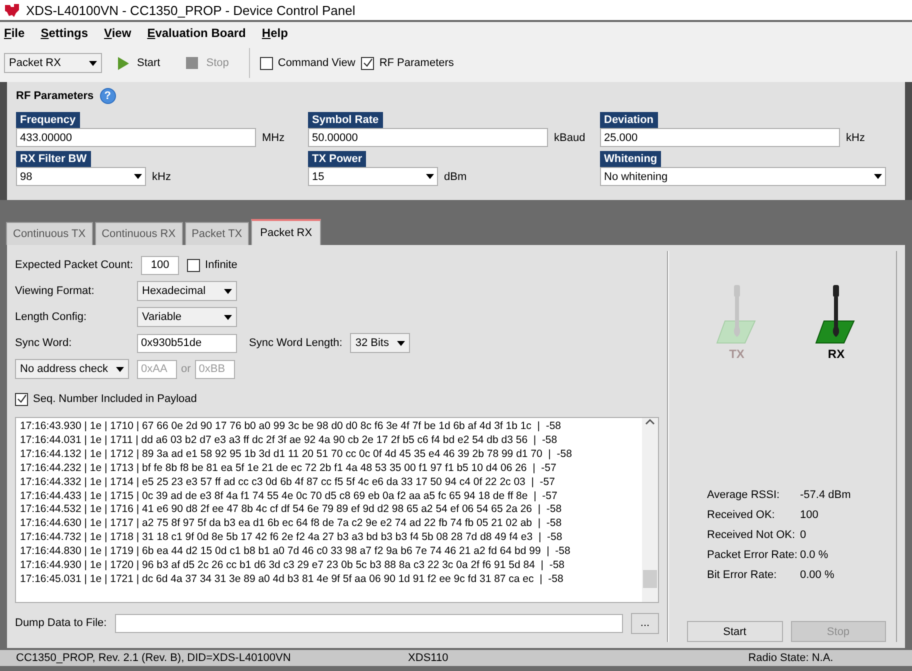 The height and width of the screenshot is (671, 912). What do you see at coordinates (818, 575) in the screenshot?
I see `stat-value: 0.00 %` at bounding box center [818, 575].